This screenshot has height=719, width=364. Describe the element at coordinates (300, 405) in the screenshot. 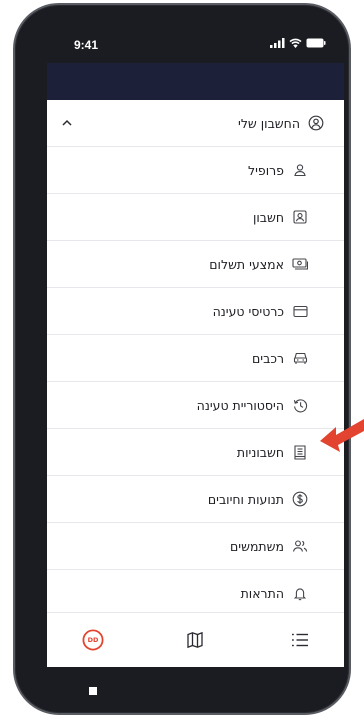

I see `history-icon` at that location.